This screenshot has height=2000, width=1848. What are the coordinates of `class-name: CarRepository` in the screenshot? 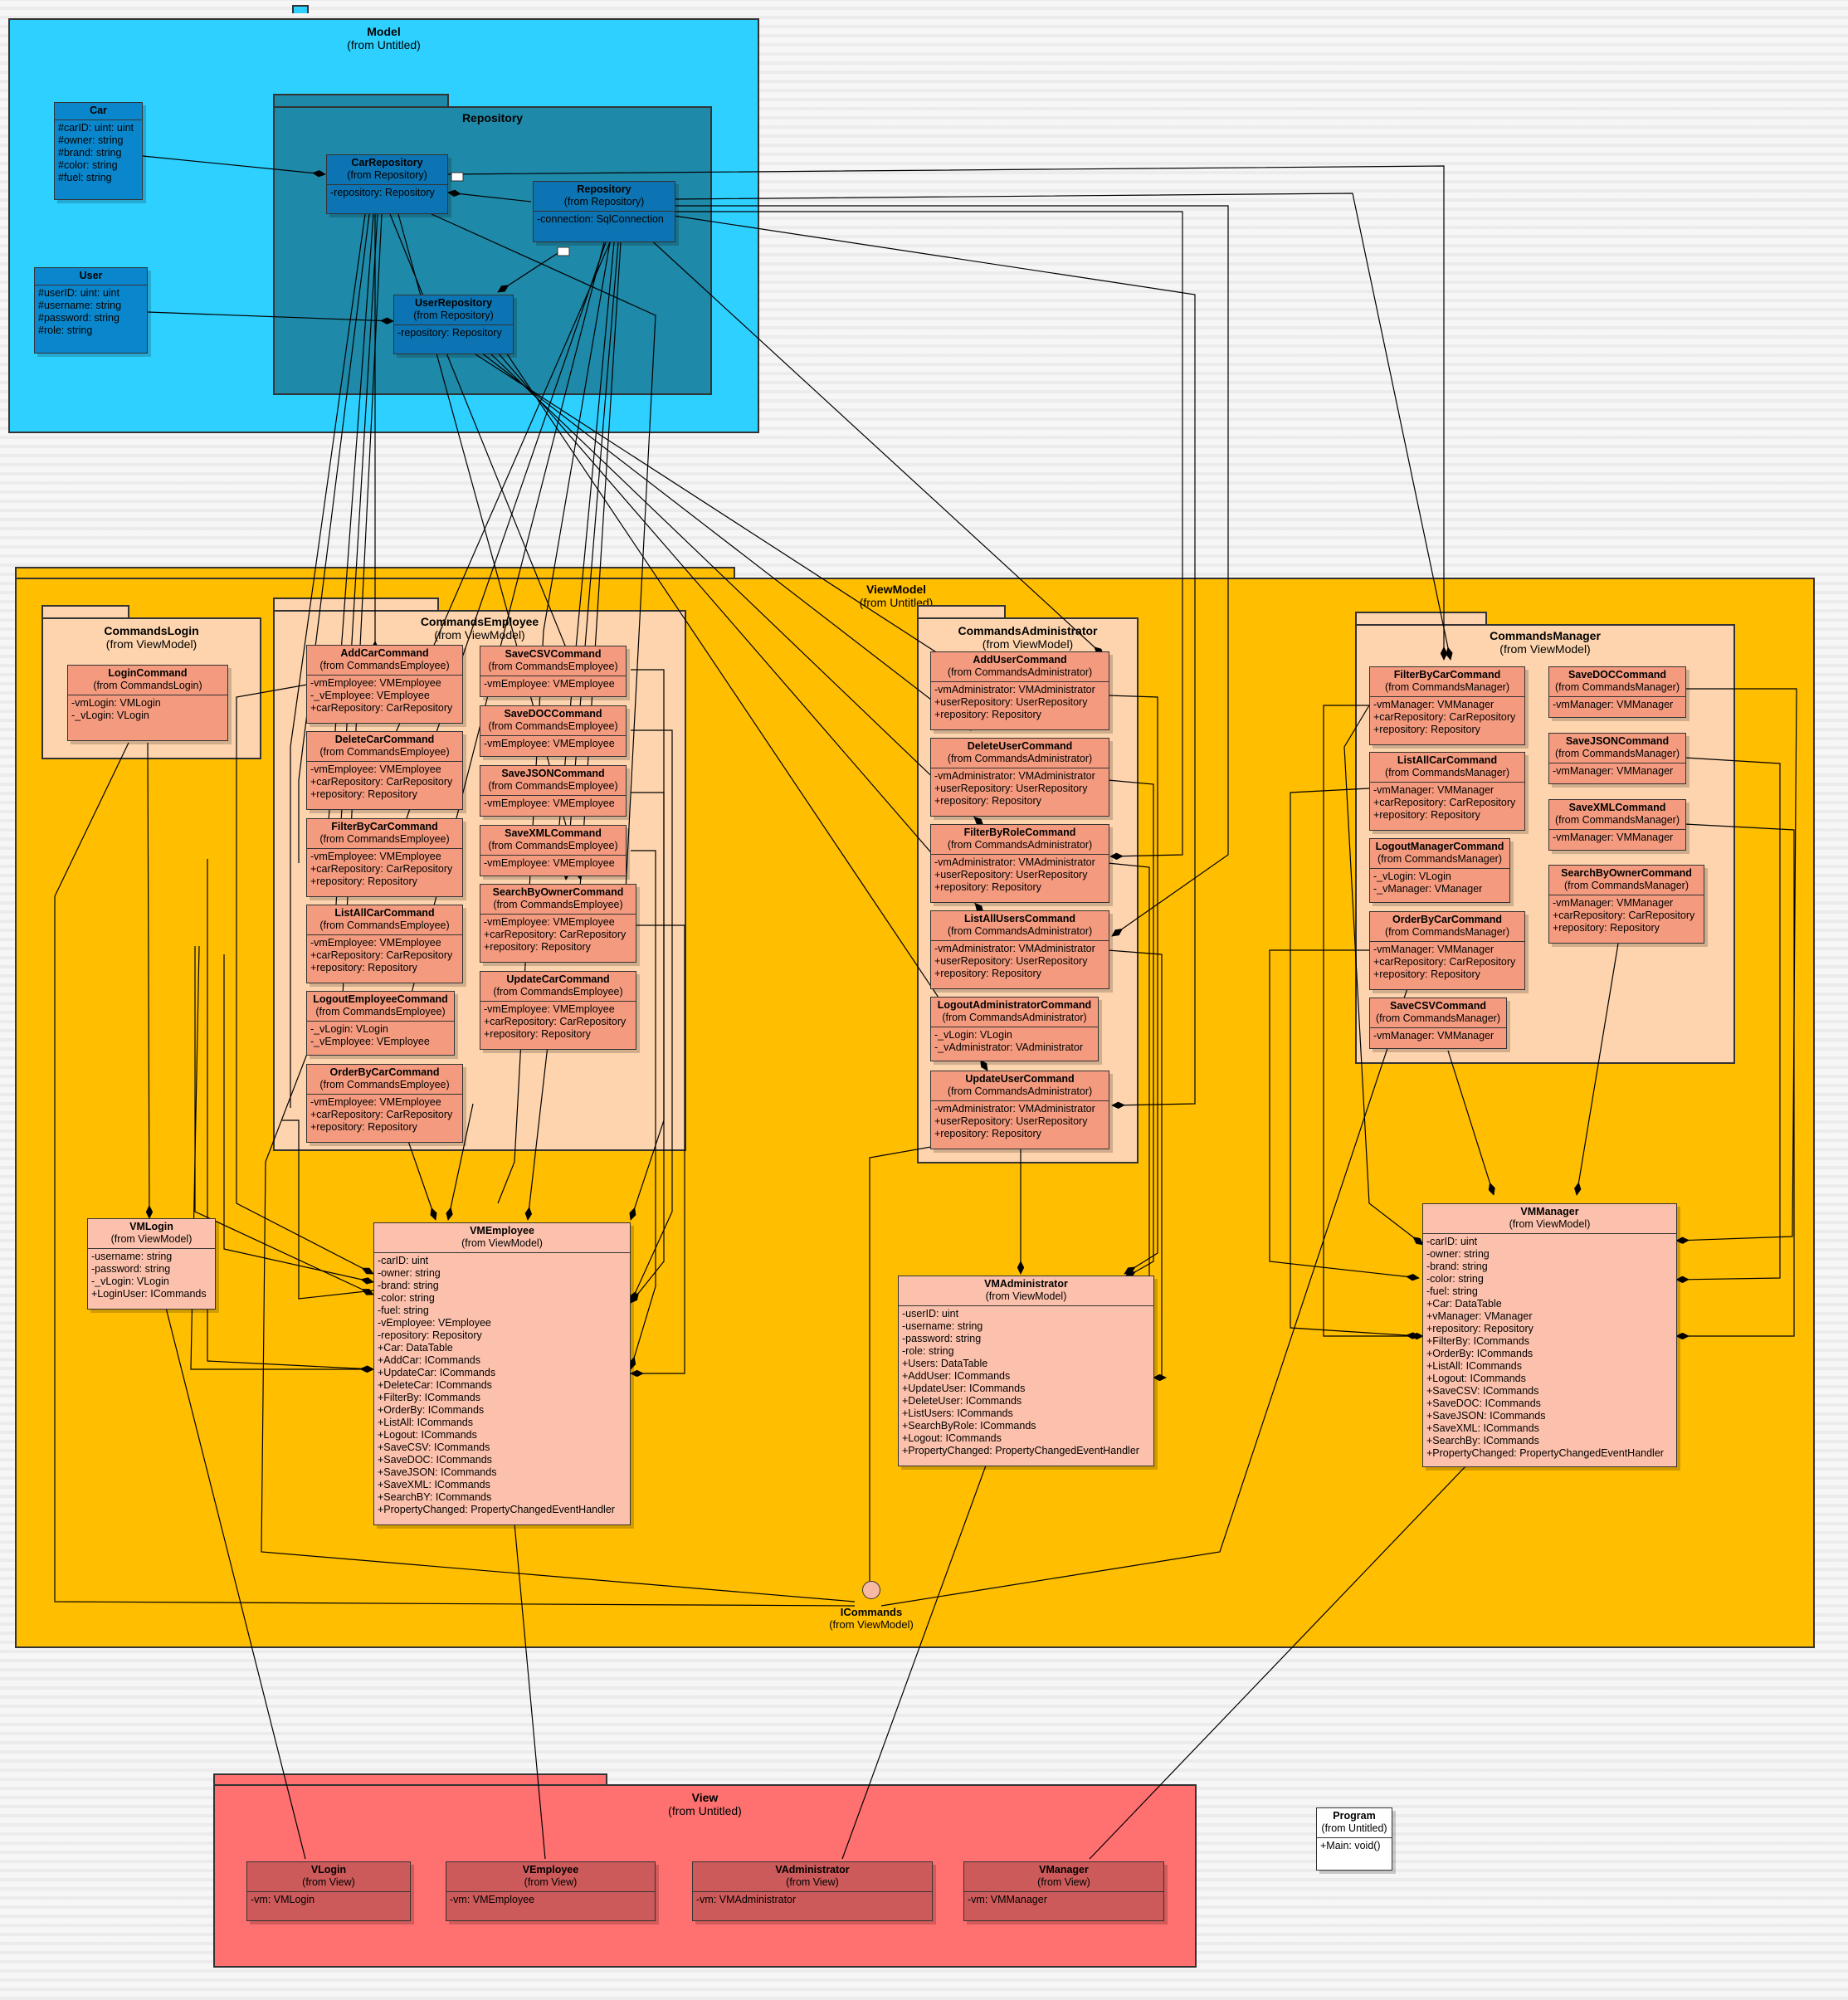 It's located at (387, 162).